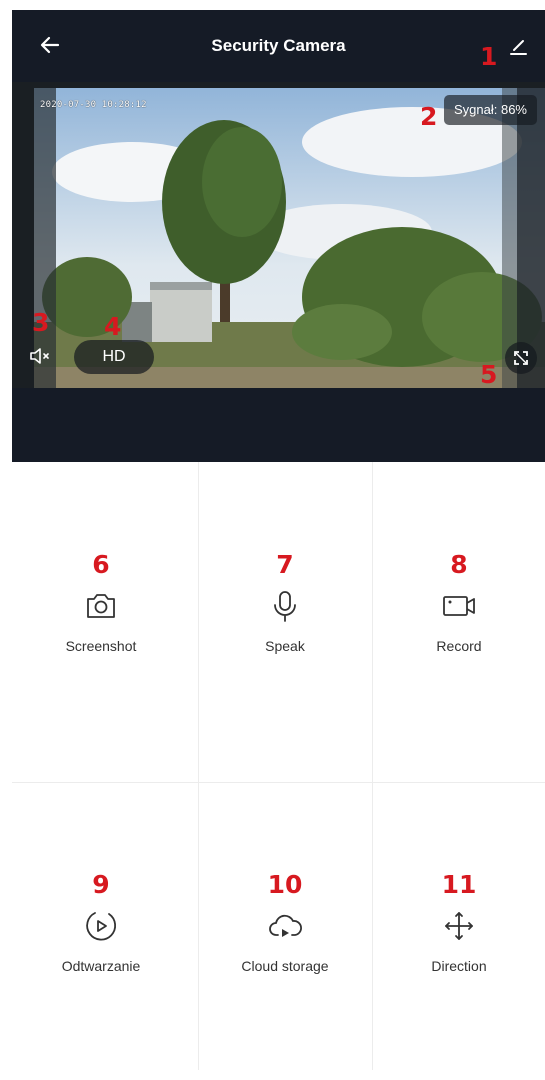 The image size is (545, 1080). What do you see at coordinates (285, 976) in the screenshot?
I see `cloud-storage-button: 10 Cloud storage` at bounding box center [285, 976].